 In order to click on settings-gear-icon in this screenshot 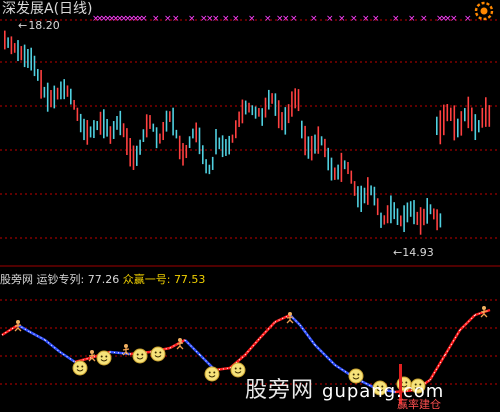, I will do `click(484, 11)`.